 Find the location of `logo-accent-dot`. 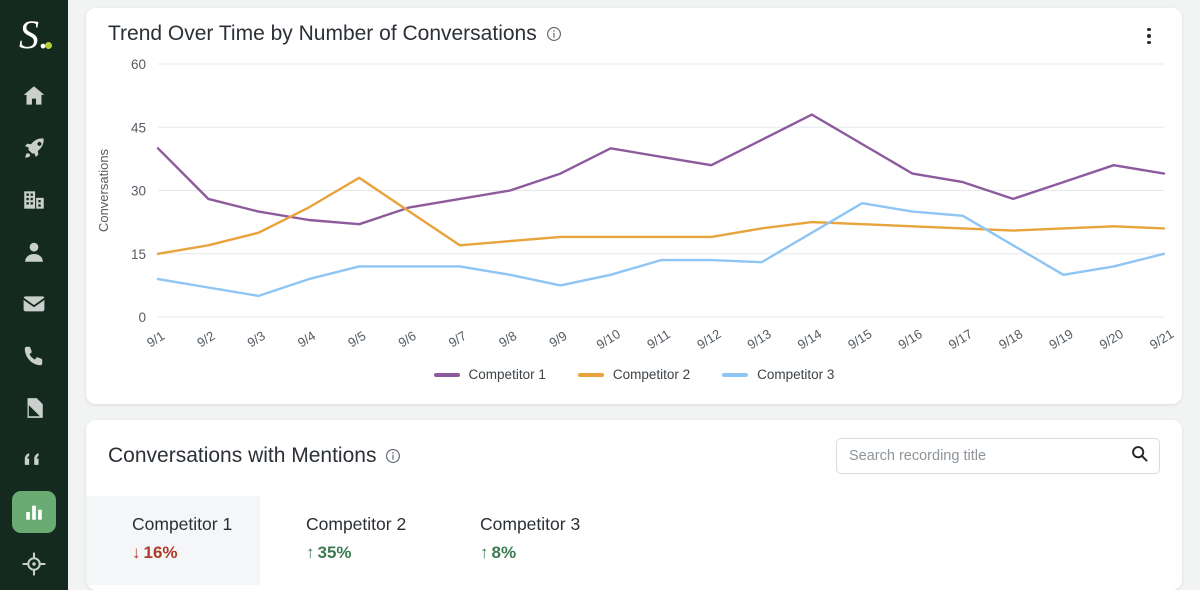

logo-accent-dot is located at coordinates (48, 45).